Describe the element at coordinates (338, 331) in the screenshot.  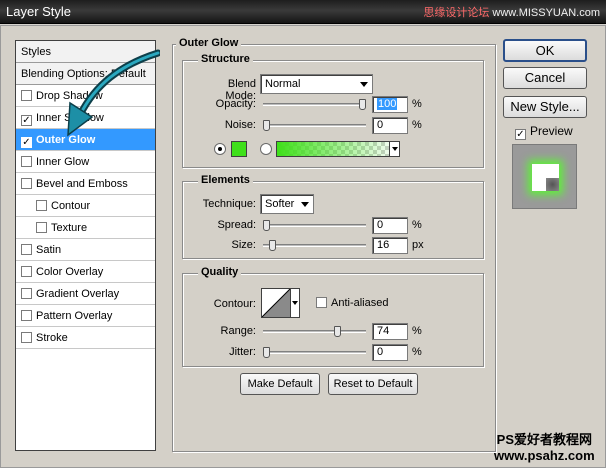
I see `range-slider-thumb` at that location.